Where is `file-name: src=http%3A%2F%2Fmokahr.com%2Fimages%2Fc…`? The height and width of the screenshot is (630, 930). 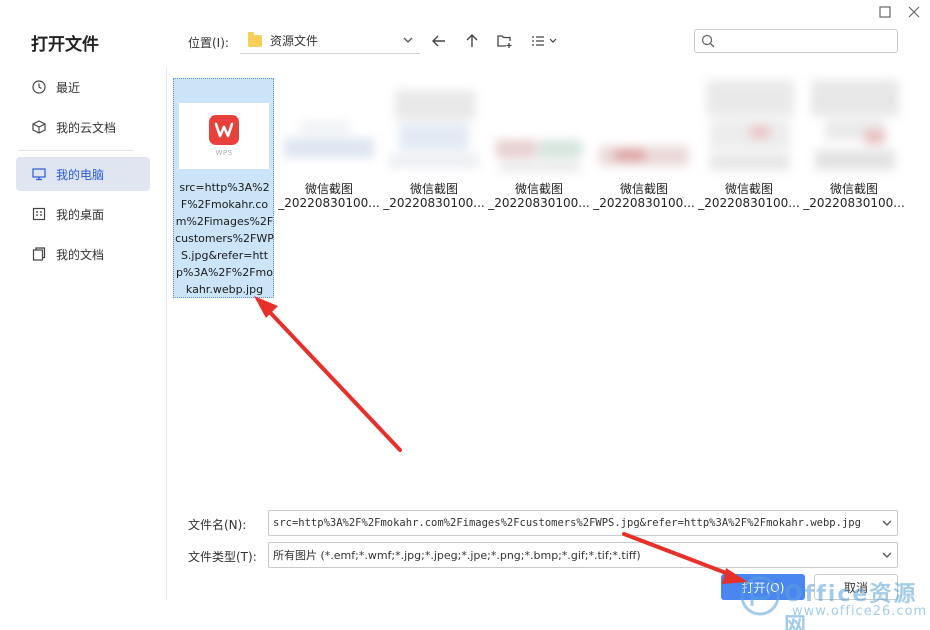
file-name: src=http%3A%2F%2Fmokahr.com%2Fimages%2Fc… is located at coordinates (224, 238).